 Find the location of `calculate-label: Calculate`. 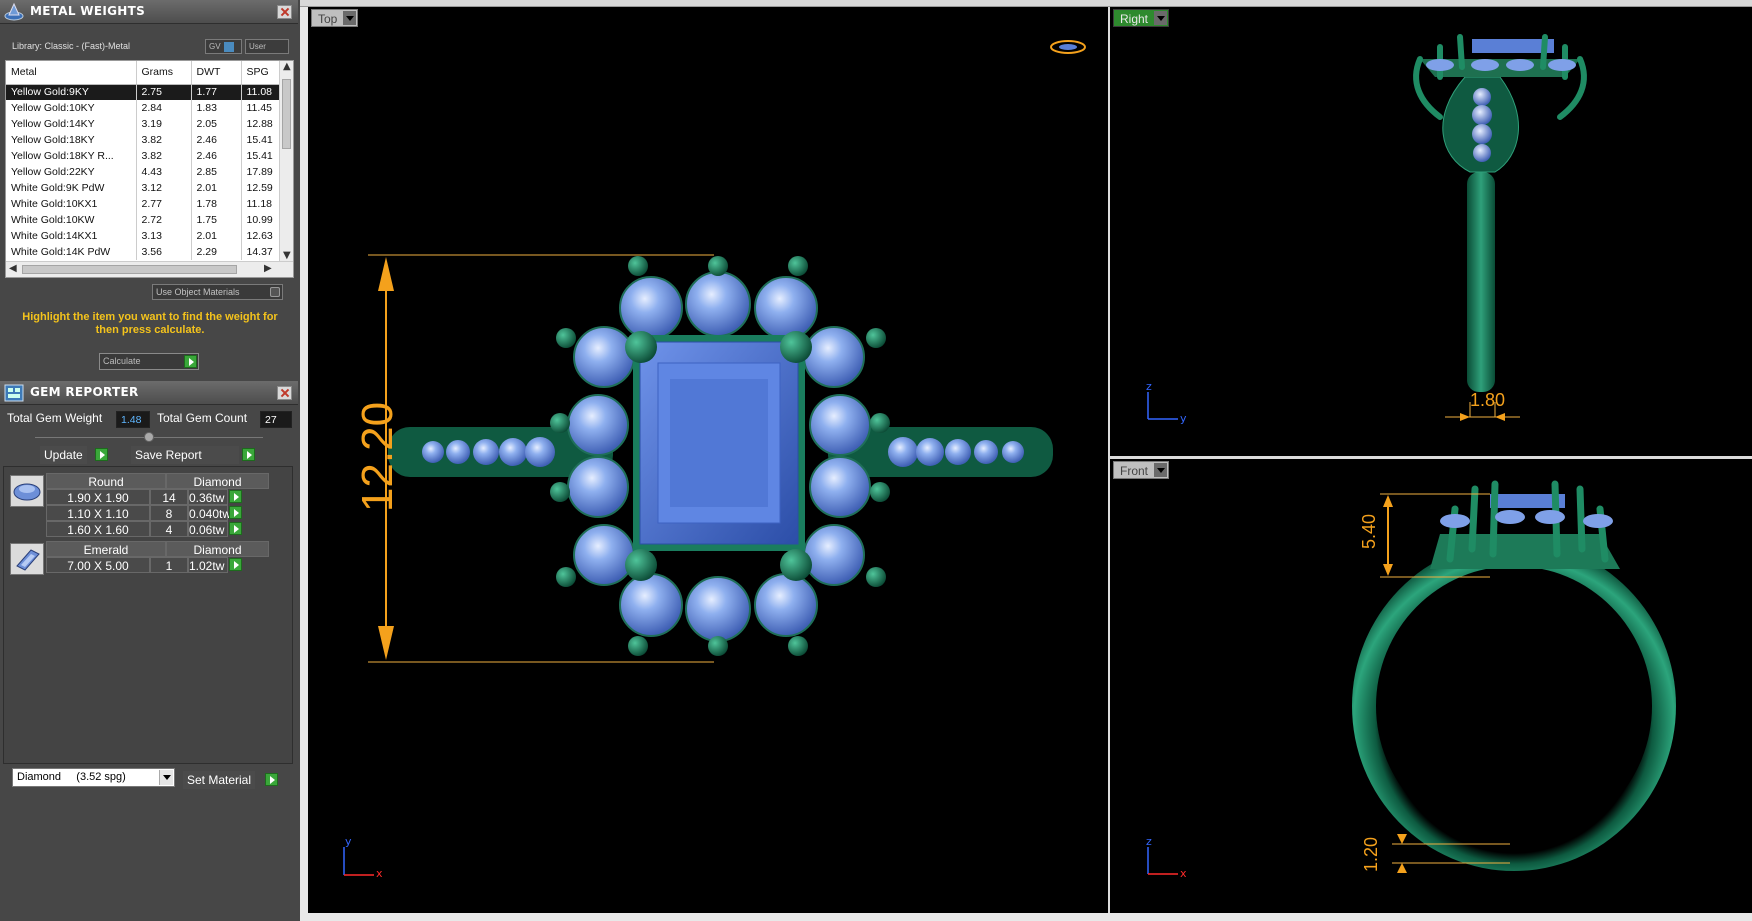

calculate-label: Calculate is located at coordinates (122, 361).